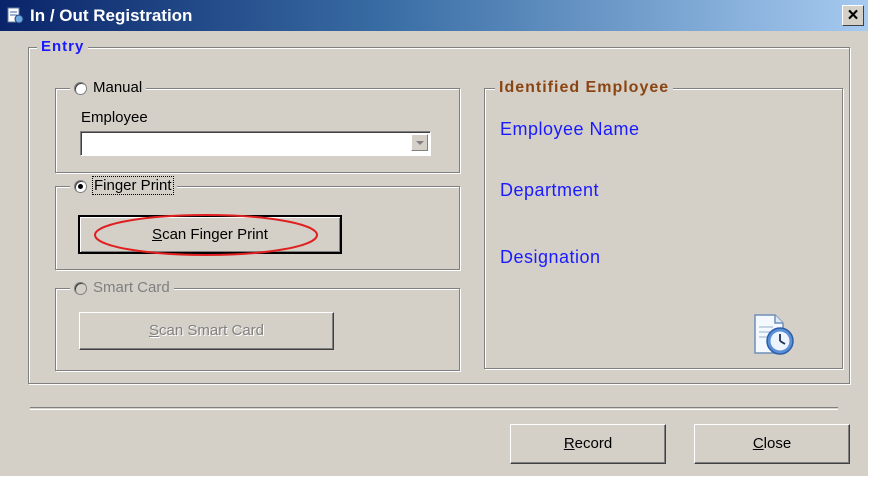  I want to click on employee-name-label: Employee Name, so click(570, 129).